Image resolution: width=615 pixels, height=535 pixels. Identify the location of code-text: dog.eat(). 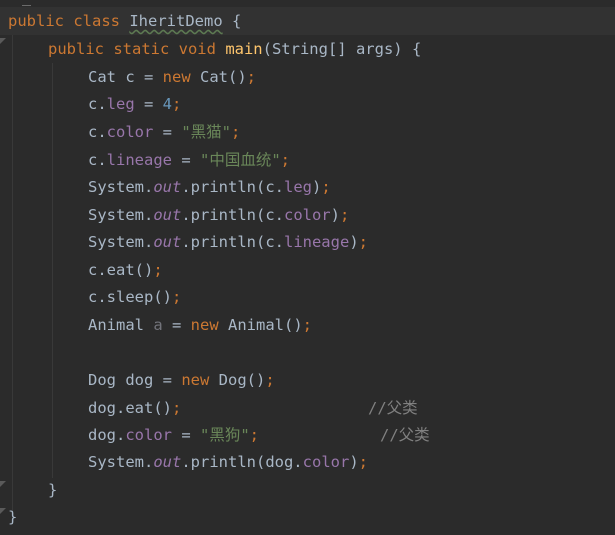
(130, 408).